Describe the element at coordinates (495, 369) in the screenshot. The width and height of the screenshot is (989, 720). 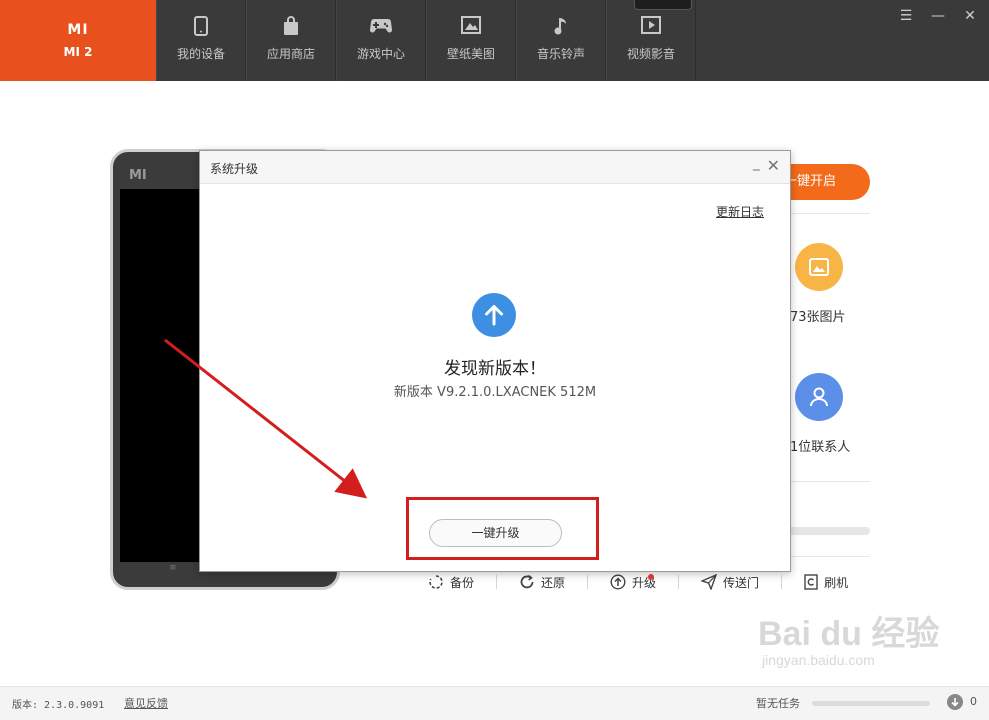
I see `new-version-heading: 发现新版本！` at that location.